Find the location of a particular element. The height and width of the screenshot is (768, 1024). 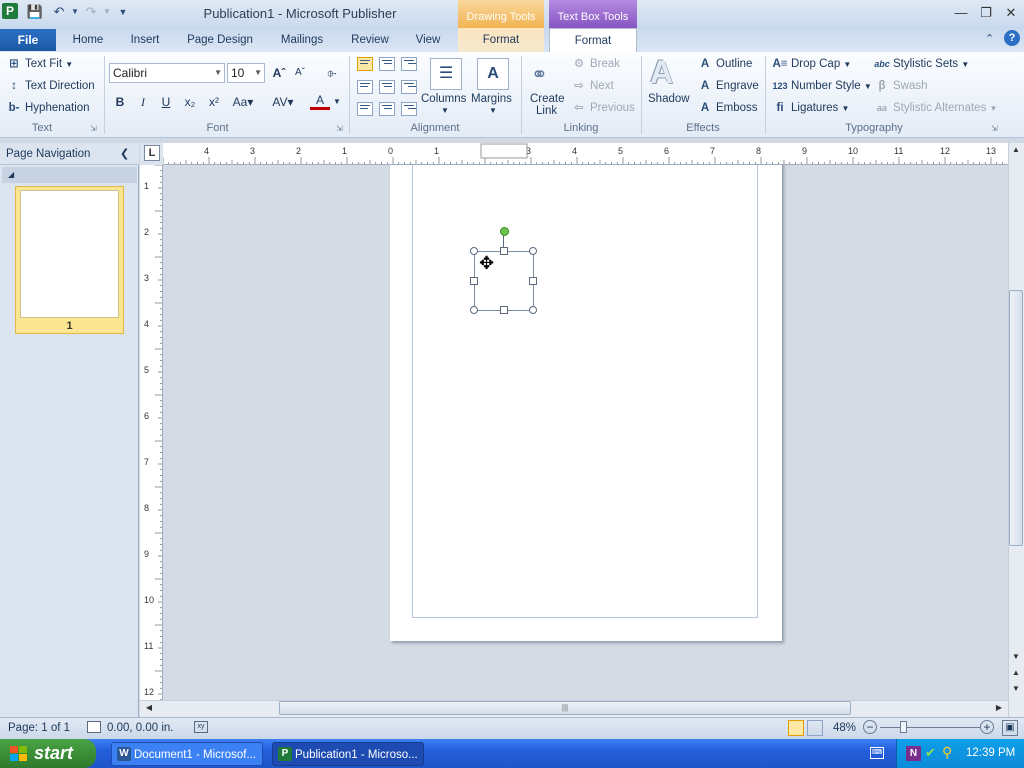

stylistic-alternates-button: aa Stylistic Alternates ▼ is located at coordinates (935, 108).